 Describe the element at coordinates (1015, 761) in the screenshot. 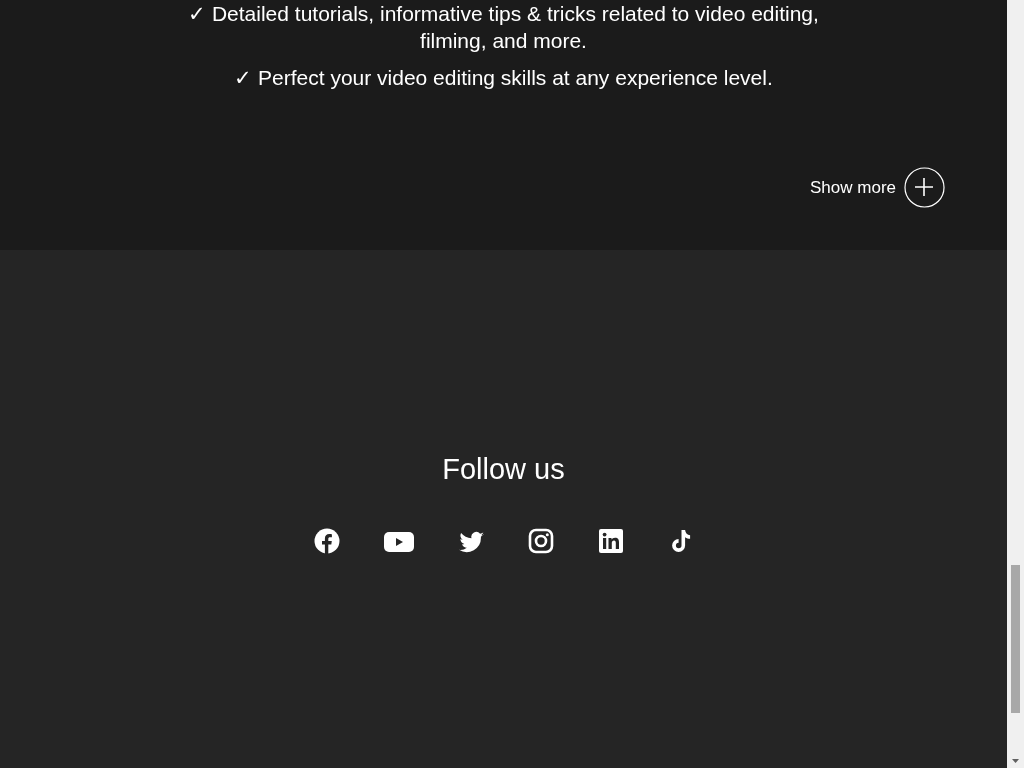

I see `scroll-down-icon` at that location.